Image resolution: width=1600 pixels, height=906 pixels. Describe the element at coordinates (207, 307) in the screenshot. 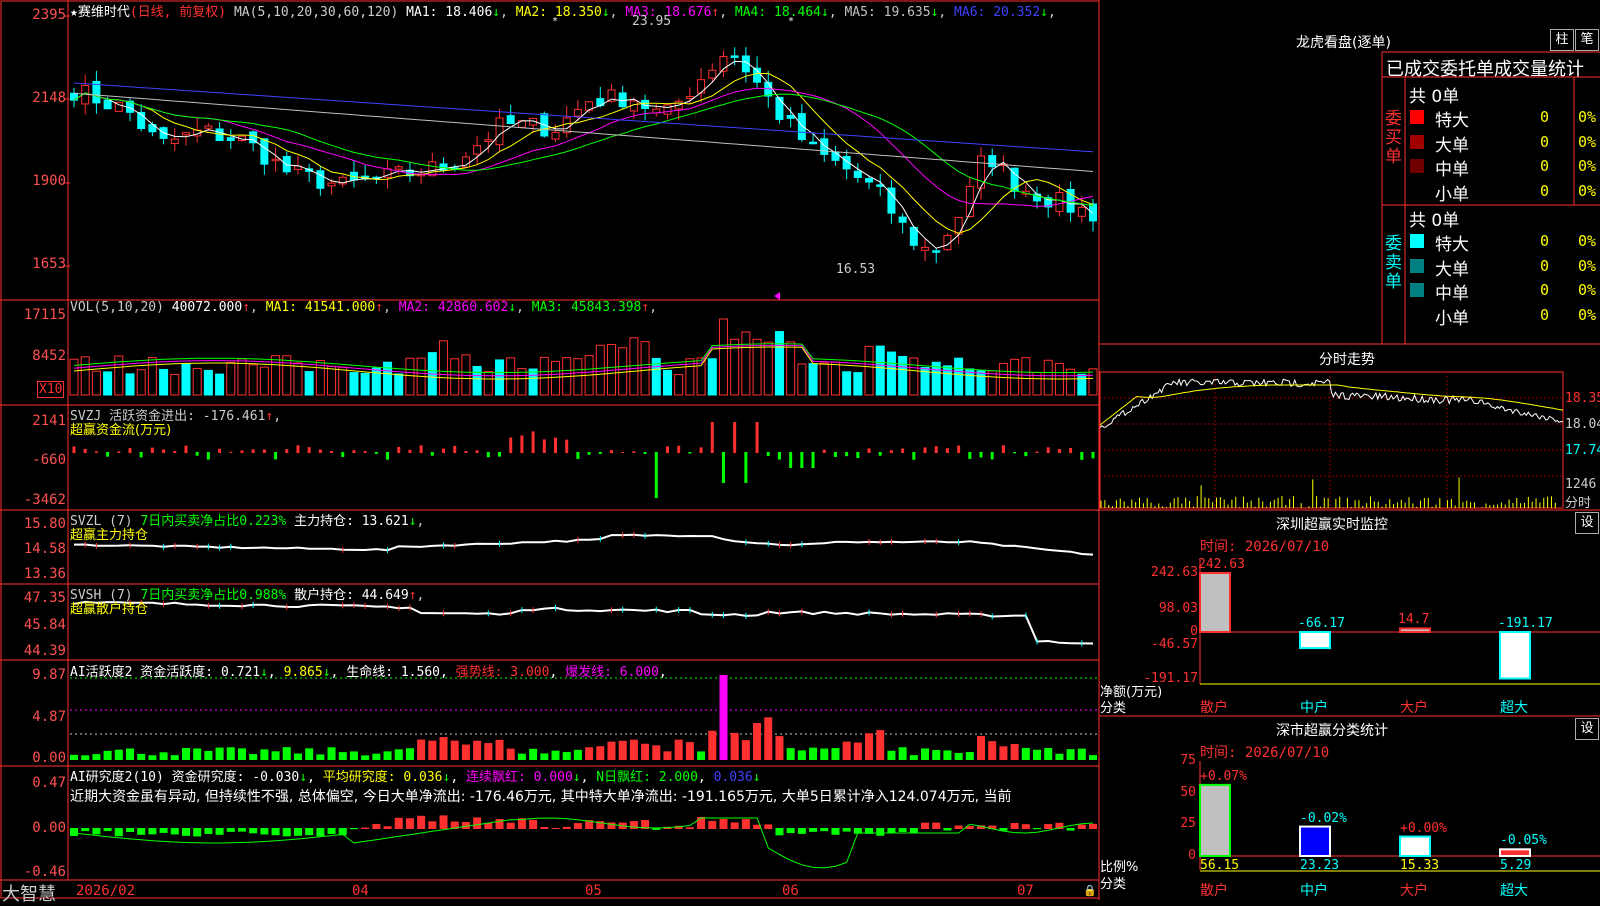

I see `vol-value: 40072.000` at that location.